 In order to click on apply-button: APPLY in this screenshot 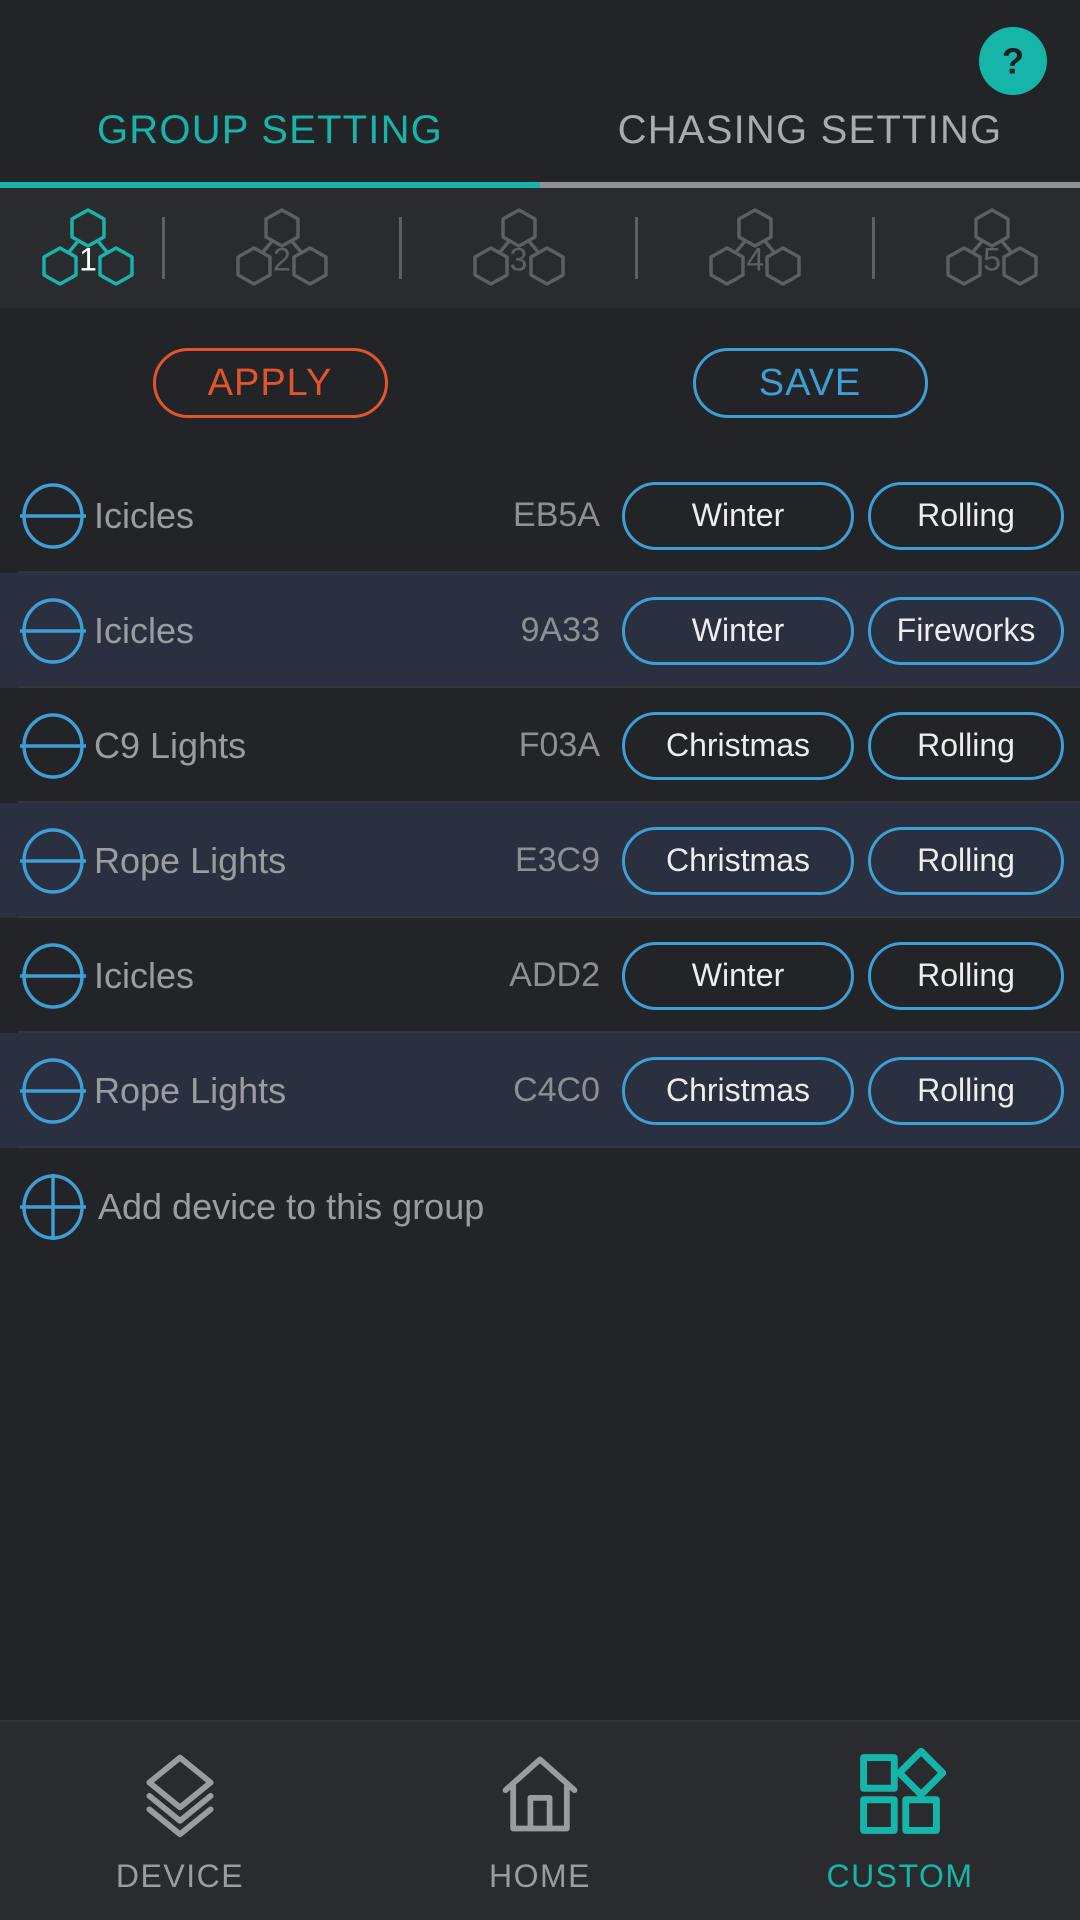, I will do `click(270, 383)`.